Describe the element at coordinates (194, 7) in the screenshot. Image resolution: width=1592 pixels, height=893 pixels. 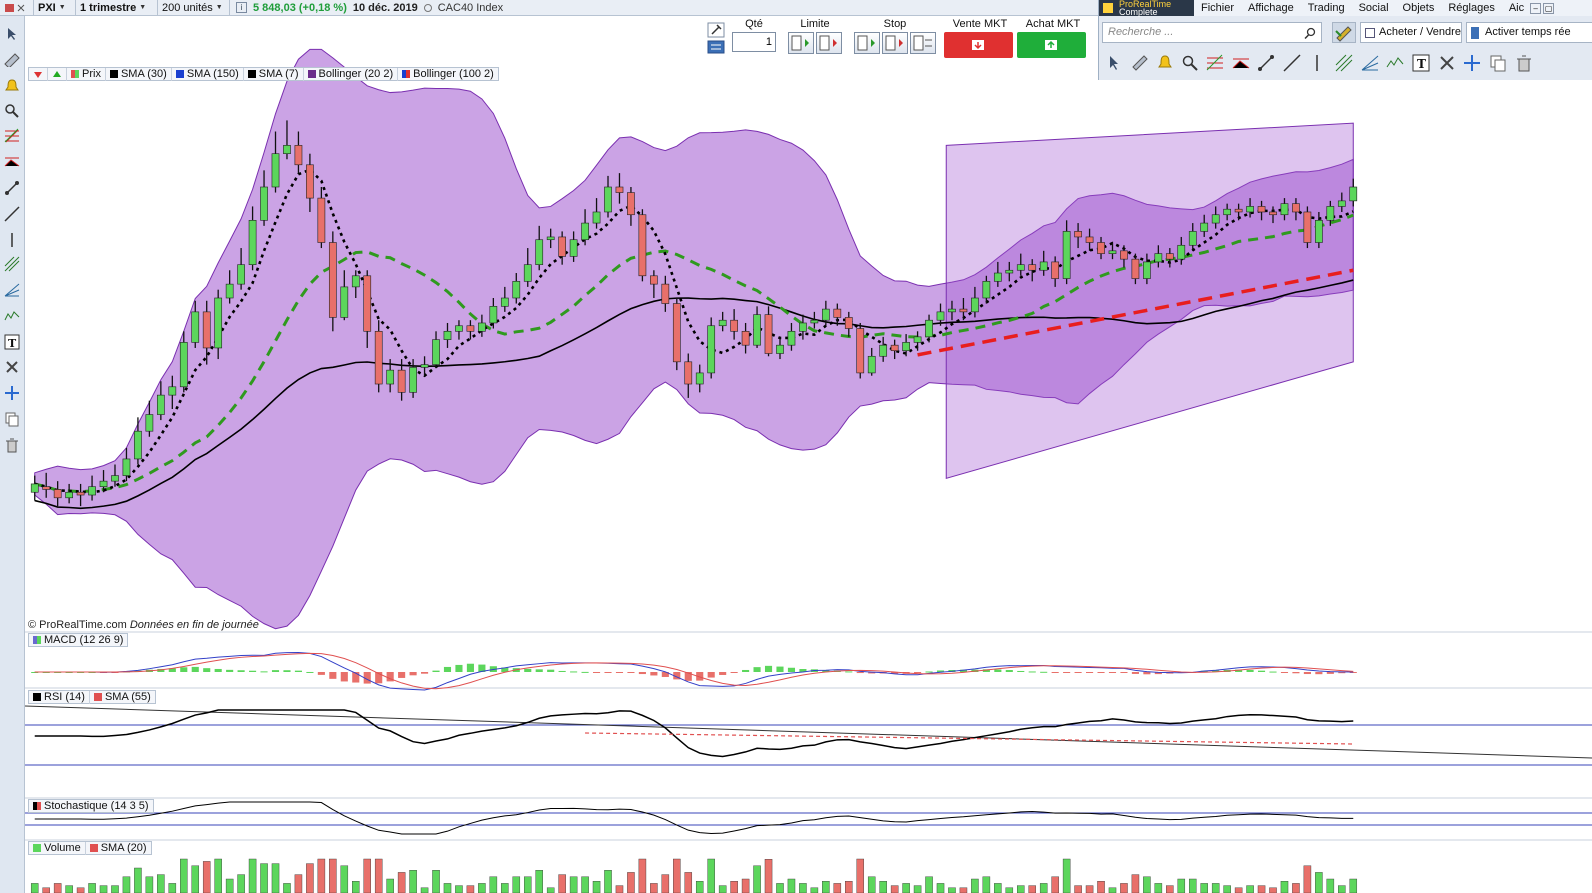
I see `units-selector: 200 unités ▼` at that location.